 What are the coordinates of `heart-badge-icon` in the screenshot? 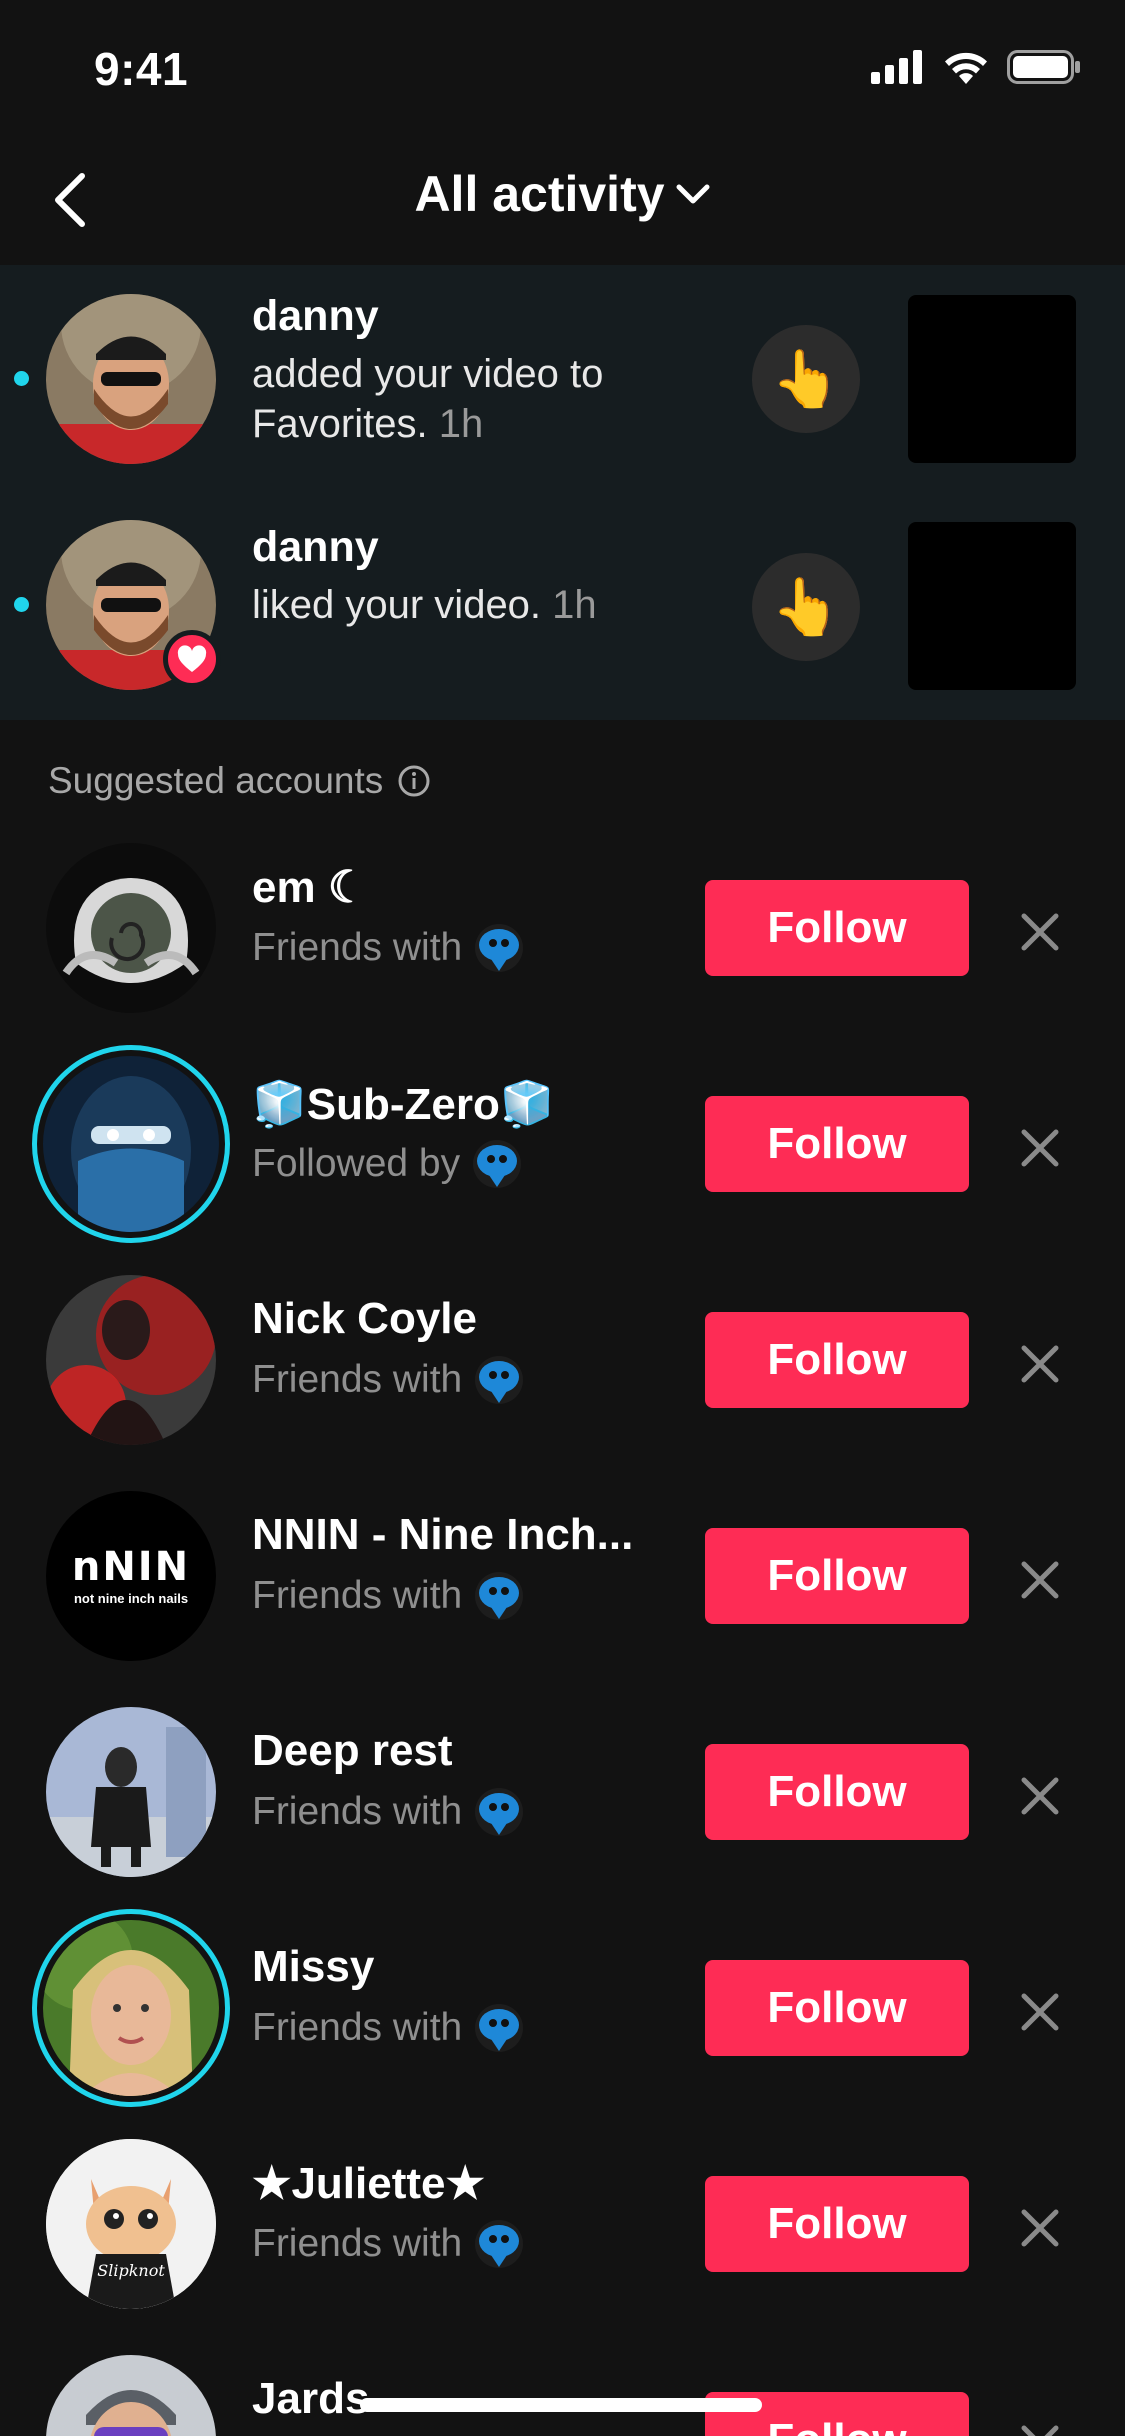 It's located at (192, 659).